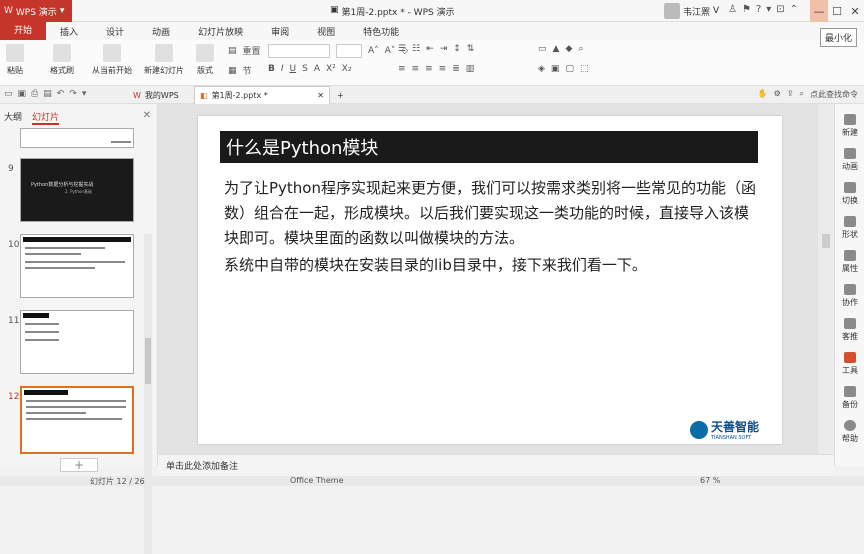 The width and height of the screenshot is (864, 554). Describe the element at coordinates (282, 69) in the screenshot. I see `italic-icon: I` at that location.